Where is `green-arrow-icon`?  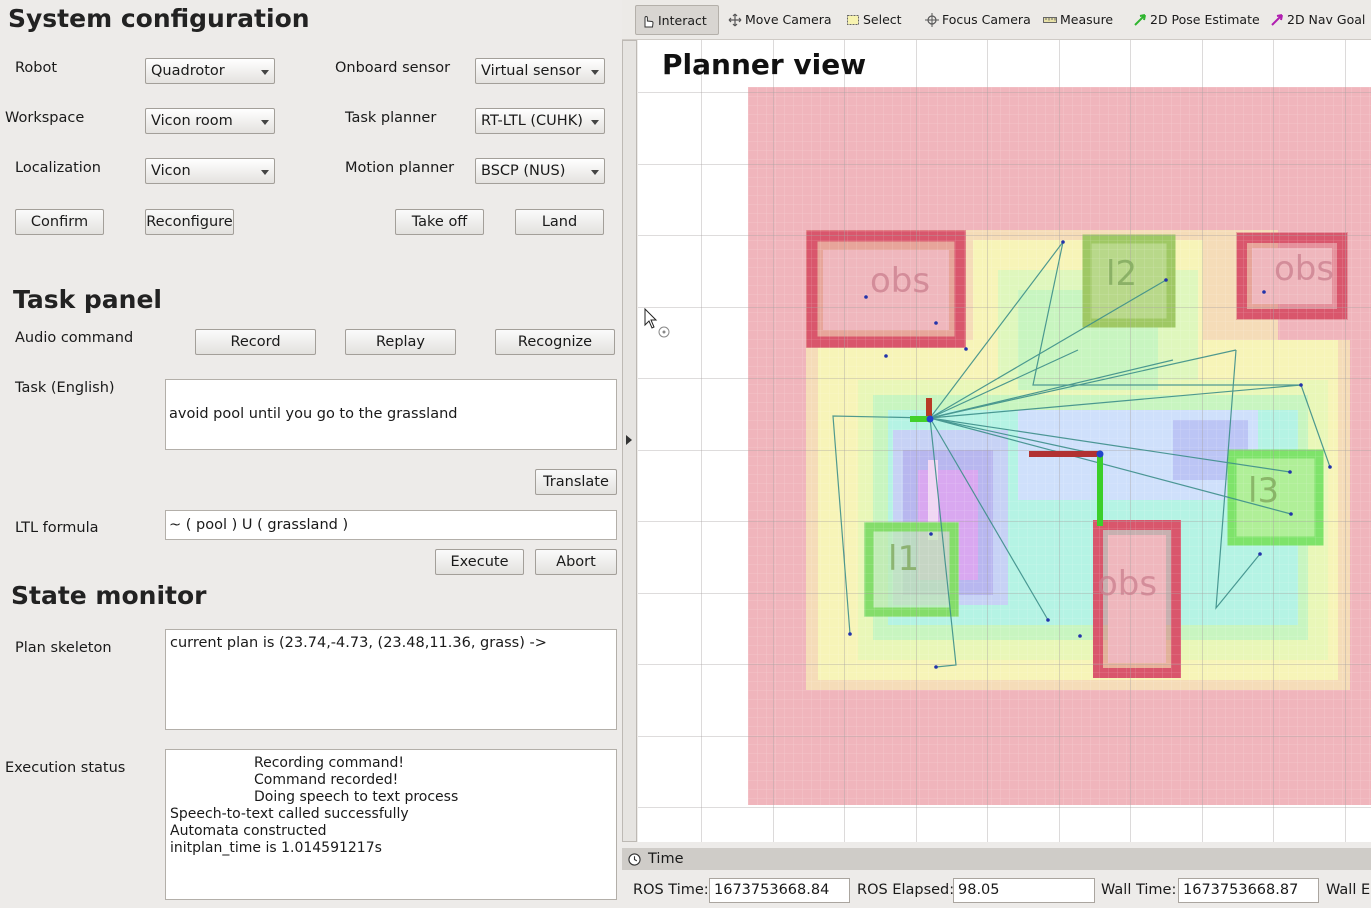
green-arrow-icon is located at coordinates (1140, 20).